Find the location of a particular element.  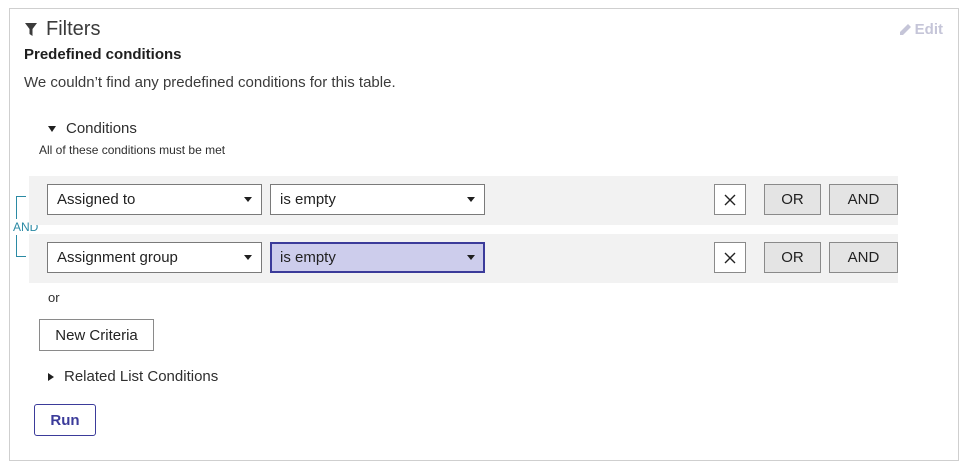

conditions-toggle: Conditions is located at coordinates (92, 128).